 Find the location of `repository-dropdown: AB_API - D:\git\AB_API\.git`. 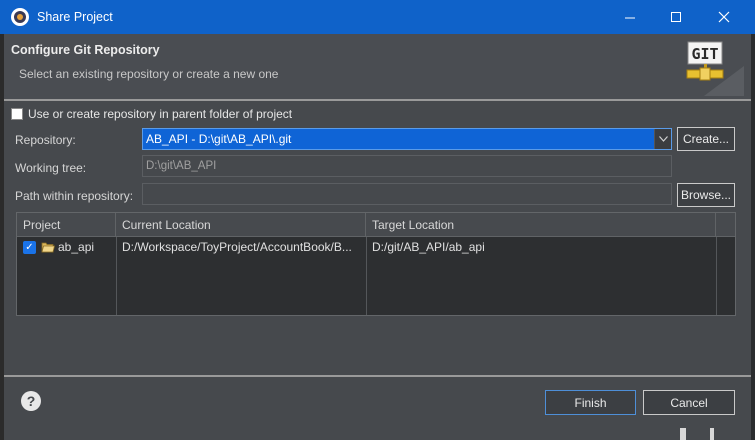

repository-dropdown: AB_API - D:\git\AB_API\.git is located at coordinates (407, 139).